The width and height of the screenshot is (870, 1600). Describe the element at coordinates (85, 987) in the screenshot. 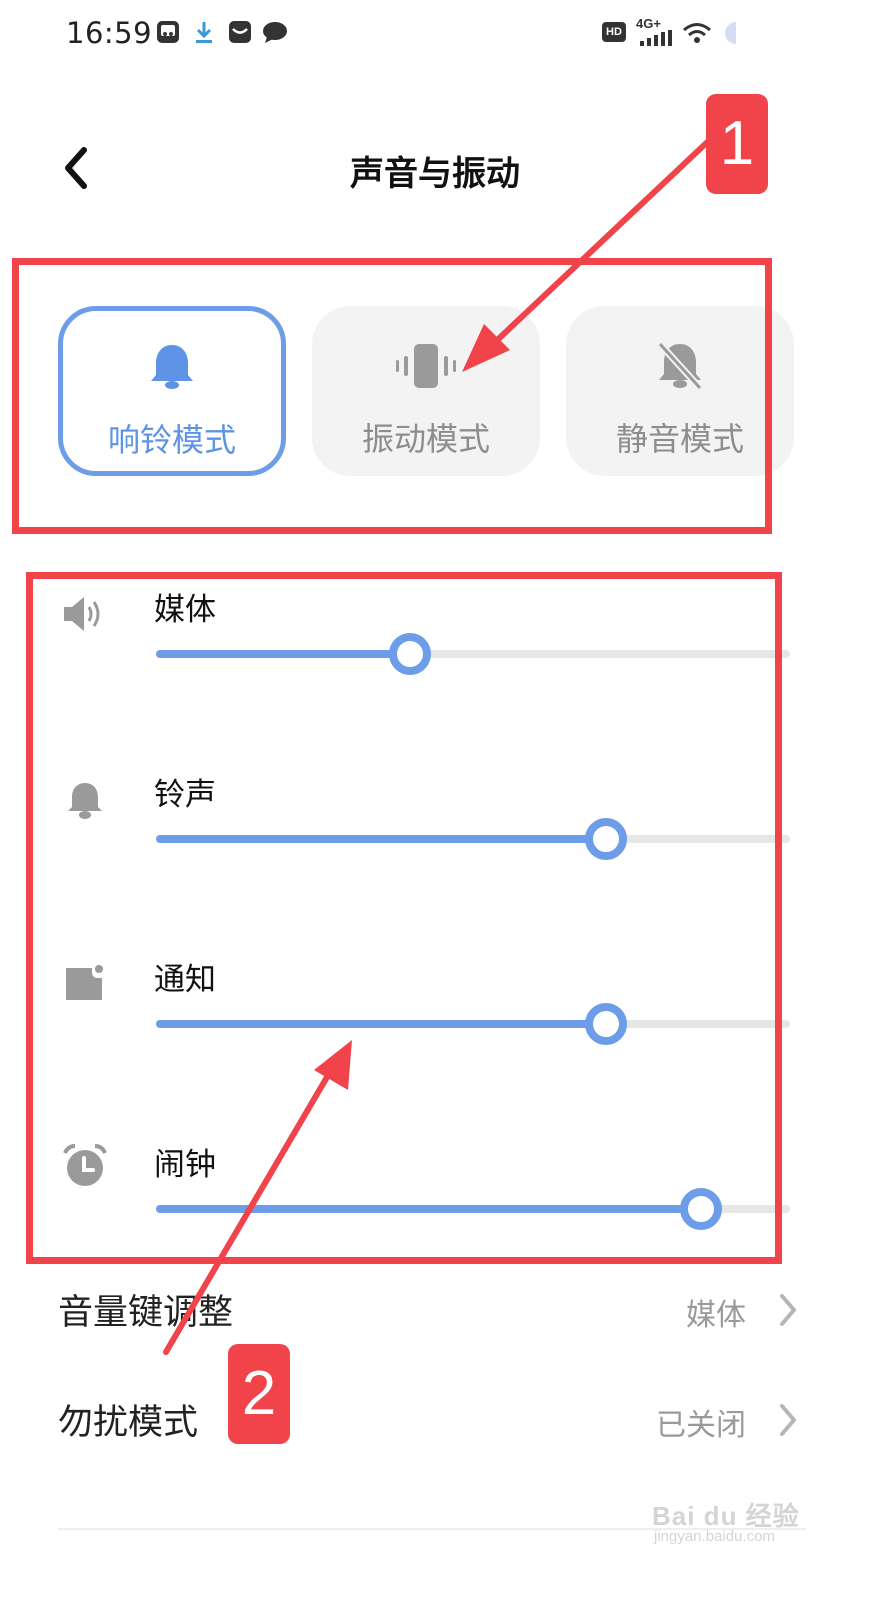

I see `notification-icon` at that location.